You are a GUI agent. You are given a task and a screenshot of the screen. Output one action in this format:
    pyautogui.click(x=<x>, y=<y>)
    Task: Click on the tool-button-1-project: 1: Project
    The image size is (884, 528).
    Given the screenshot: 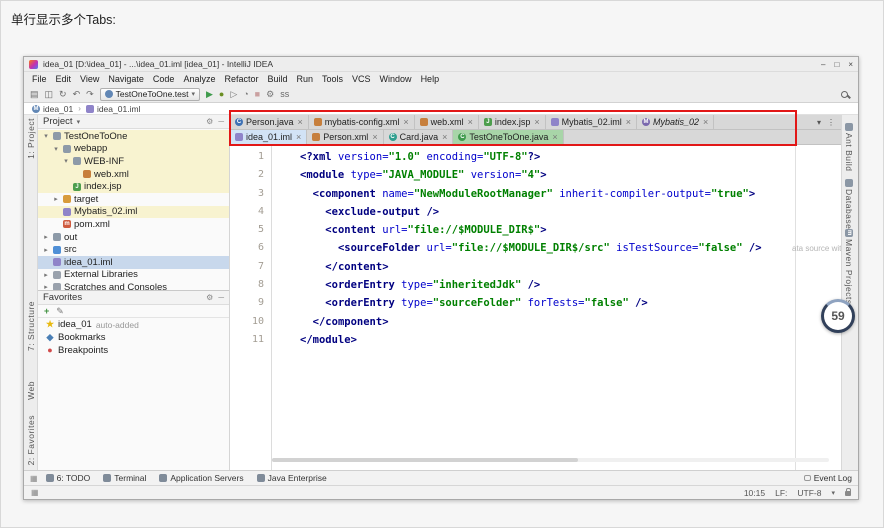 What is the action you would take?
    pyautogui.click(x=31, y=138)
    